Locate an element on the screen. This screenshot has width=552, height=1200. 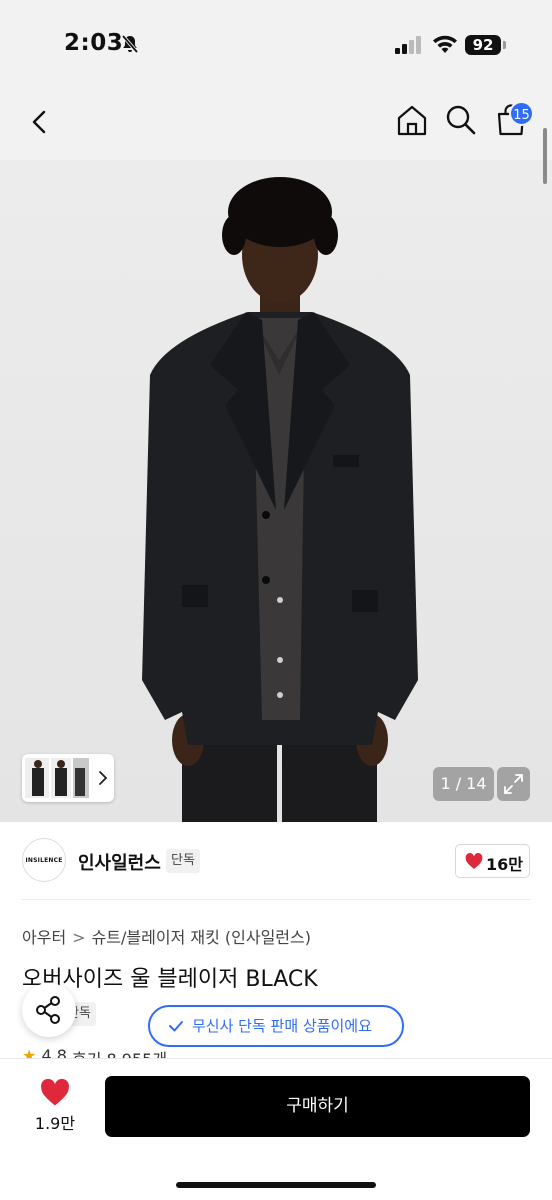
share-button is located at coordinates (49, 1010).